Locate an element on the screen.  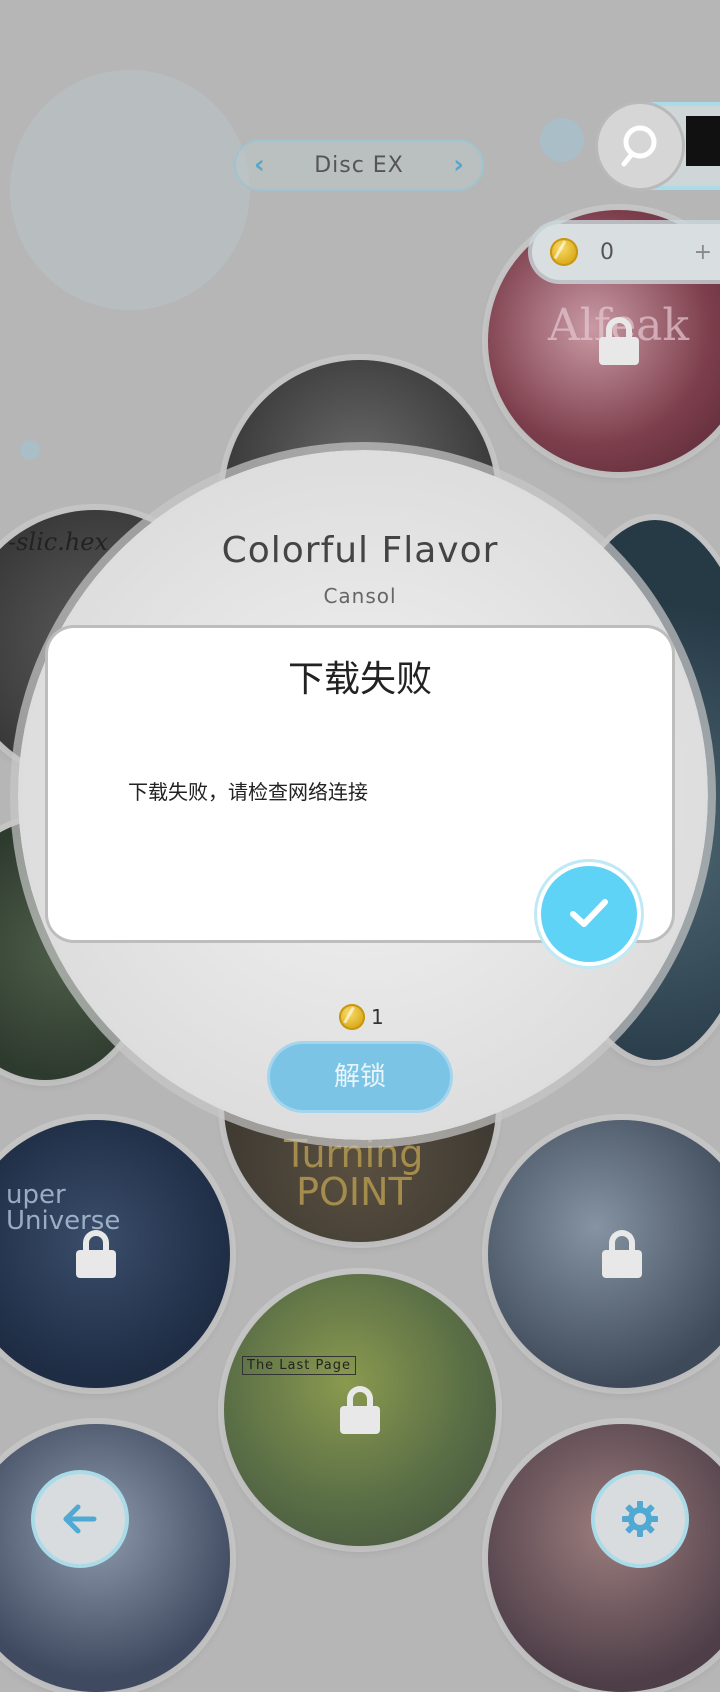
checkmark-icon is located at coordinates (589, 913).